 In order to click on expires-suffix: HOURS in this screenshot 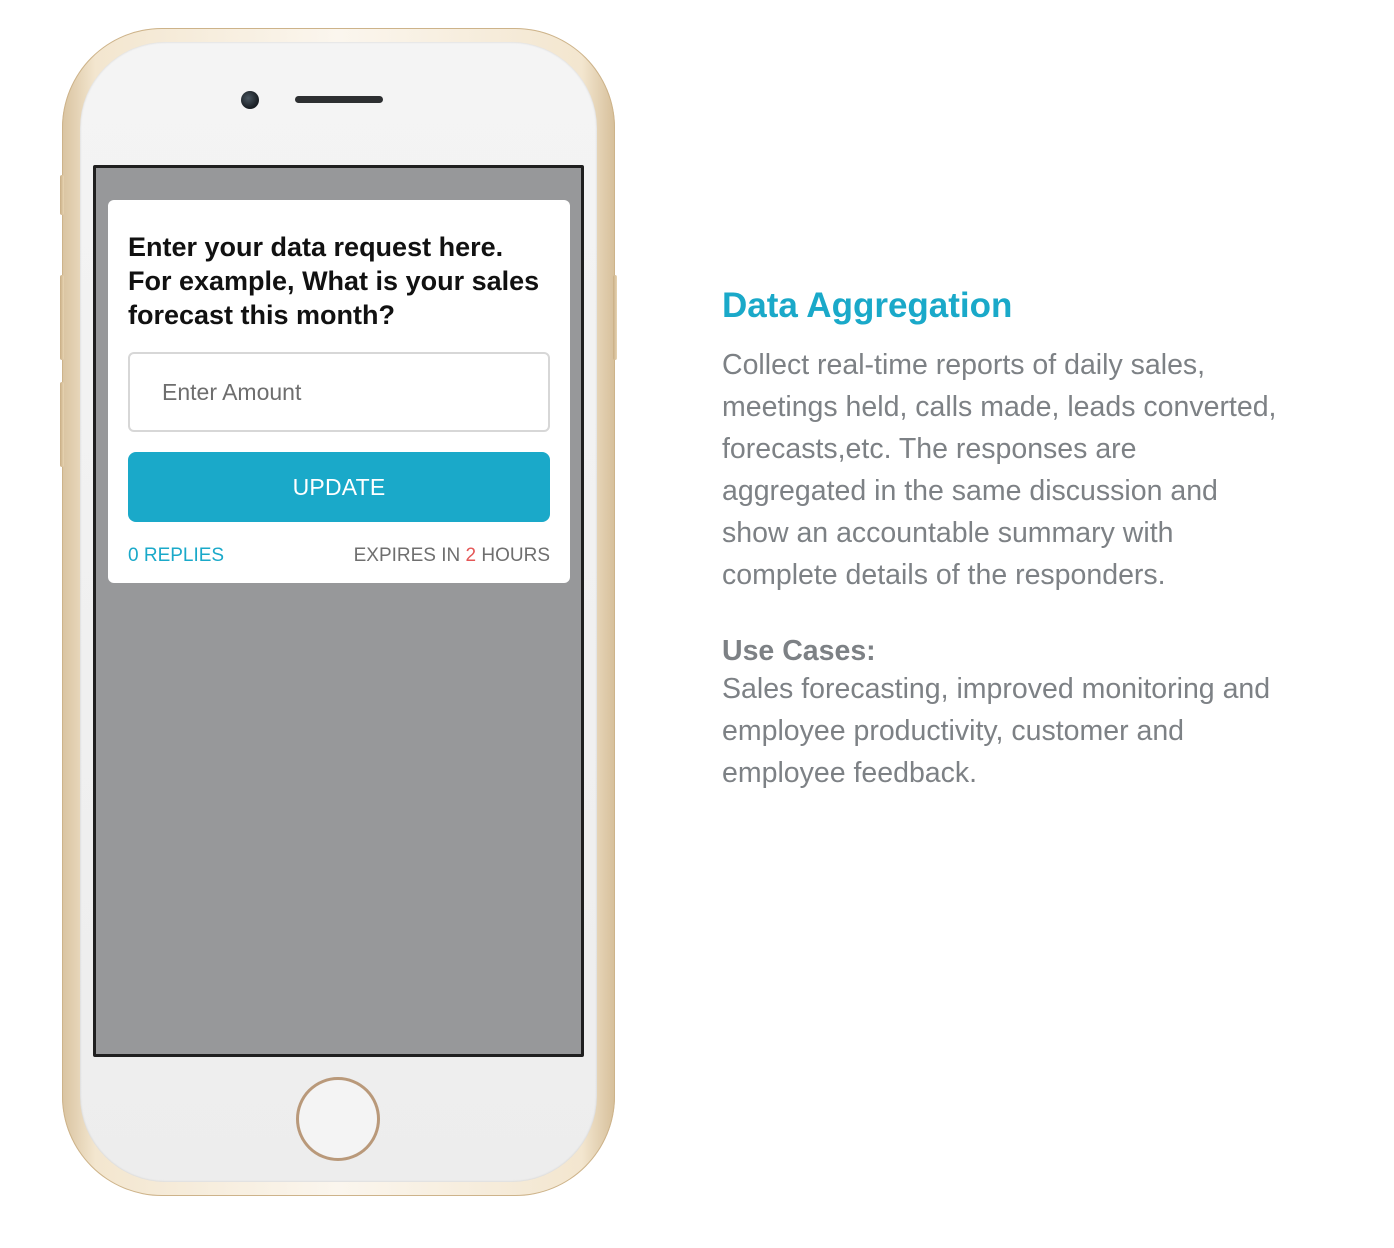, I will do `click(513, 555)`.